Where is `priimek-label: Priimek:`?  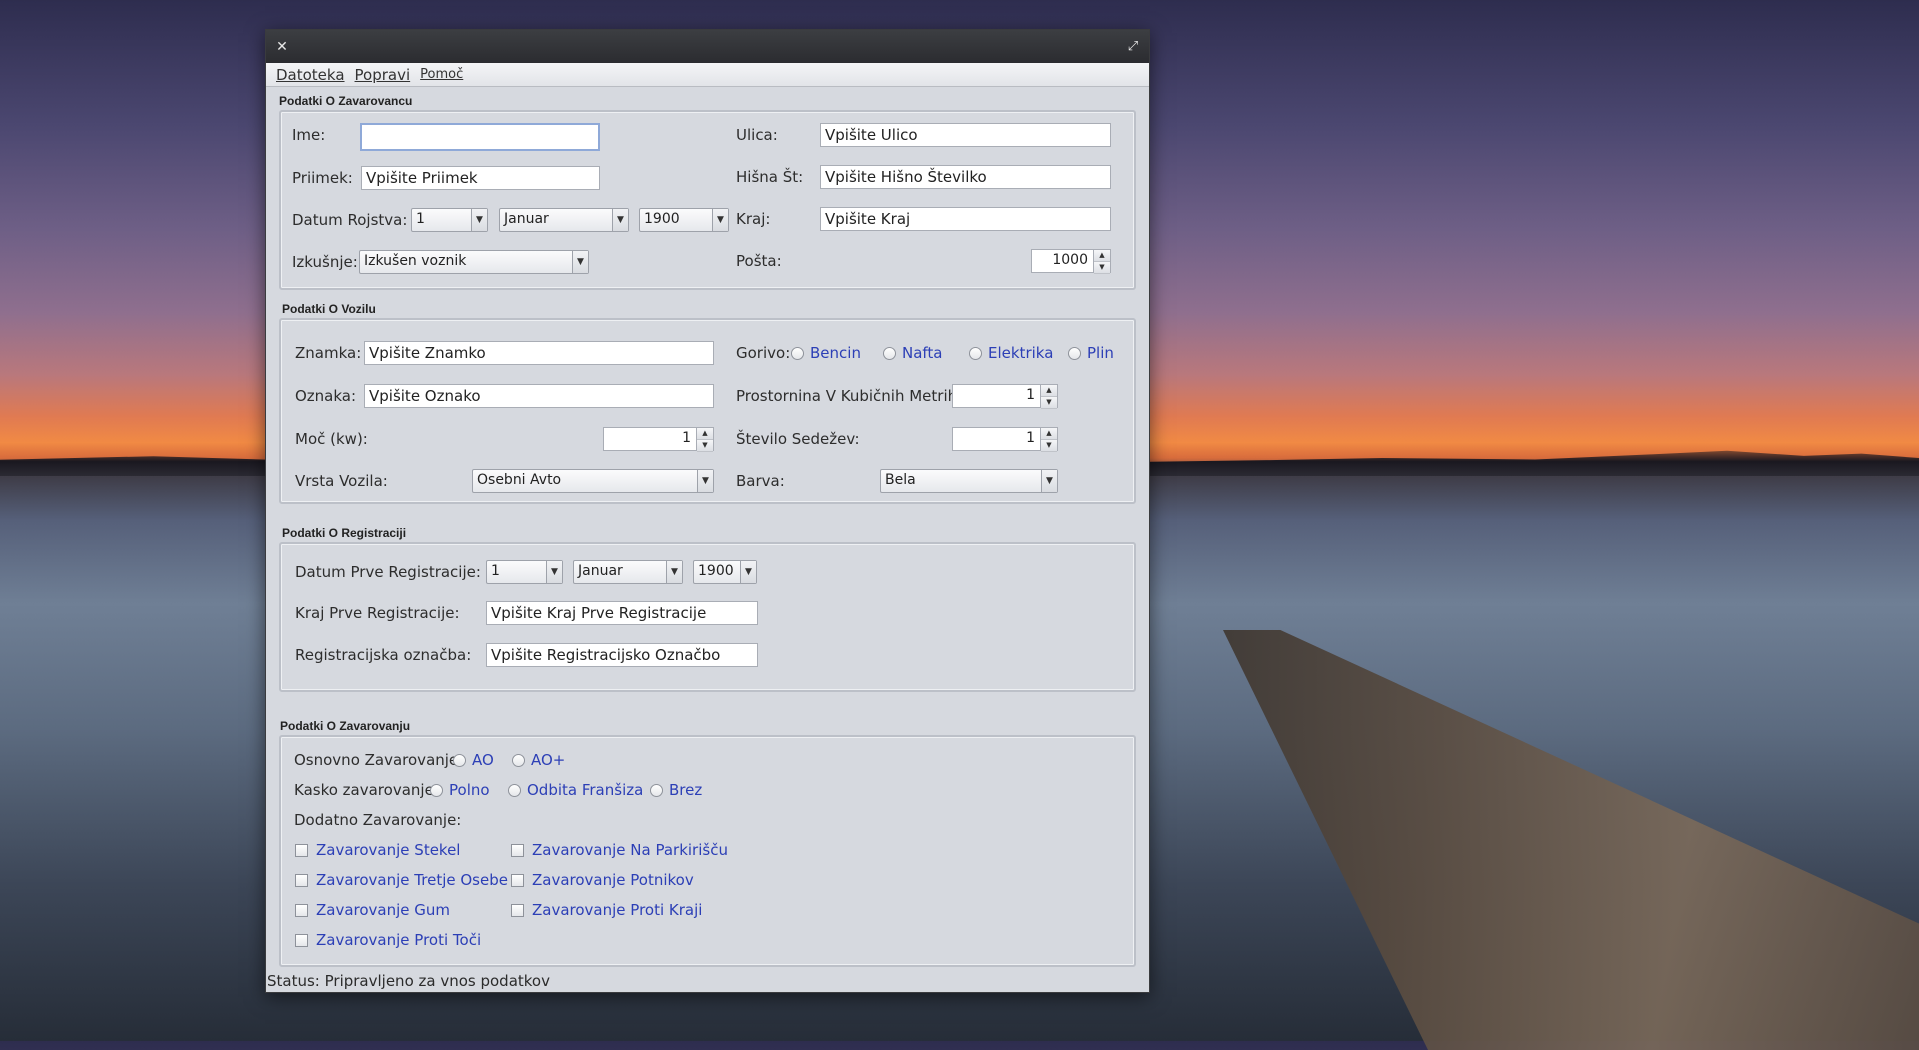
priimek-label: Priimek: is located at coordinates (322, 178).